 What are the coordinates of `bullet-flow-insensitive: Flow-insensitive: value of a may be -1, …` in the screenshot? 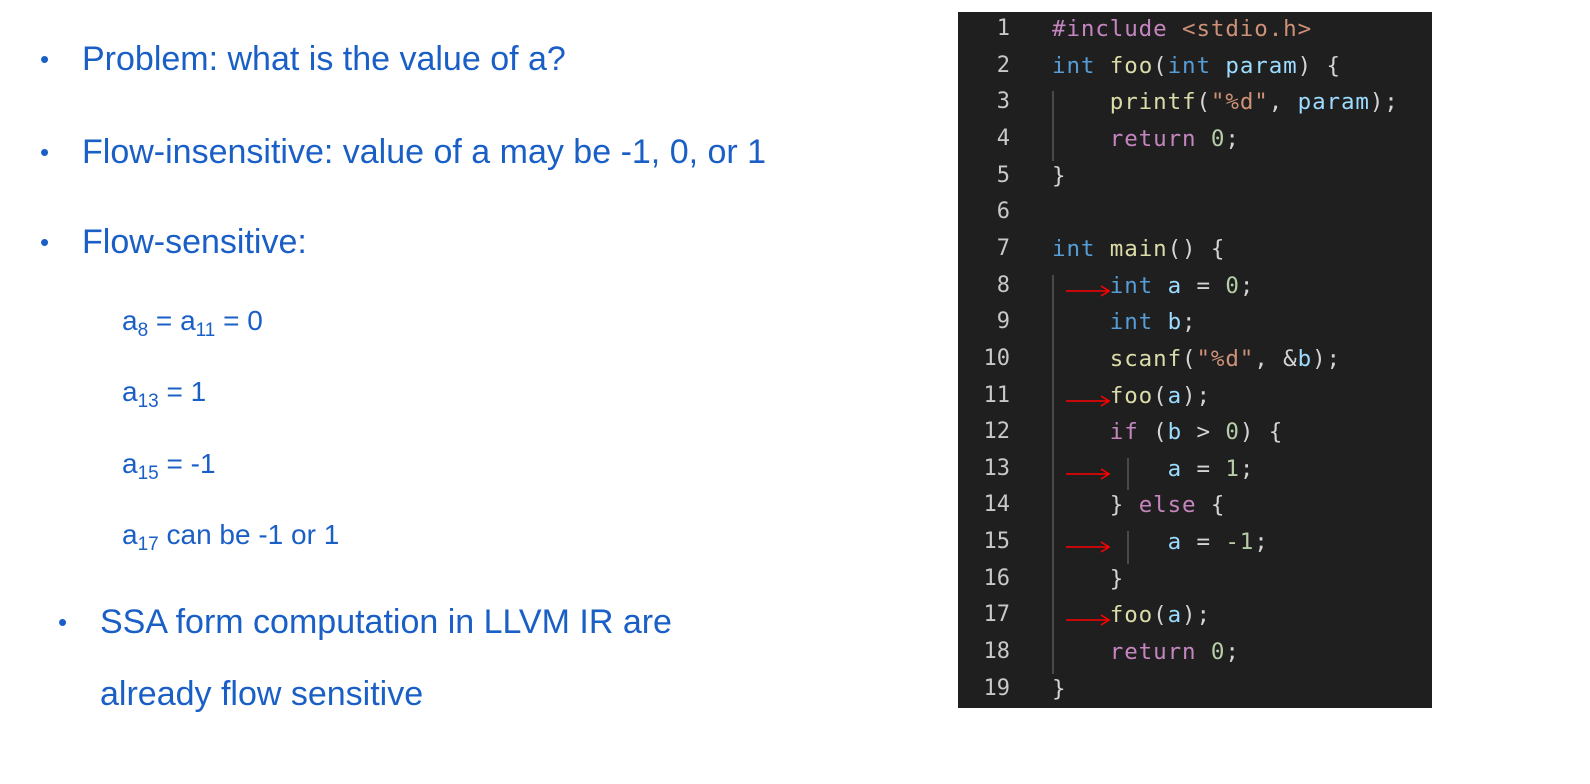 It's located at (424, 152).